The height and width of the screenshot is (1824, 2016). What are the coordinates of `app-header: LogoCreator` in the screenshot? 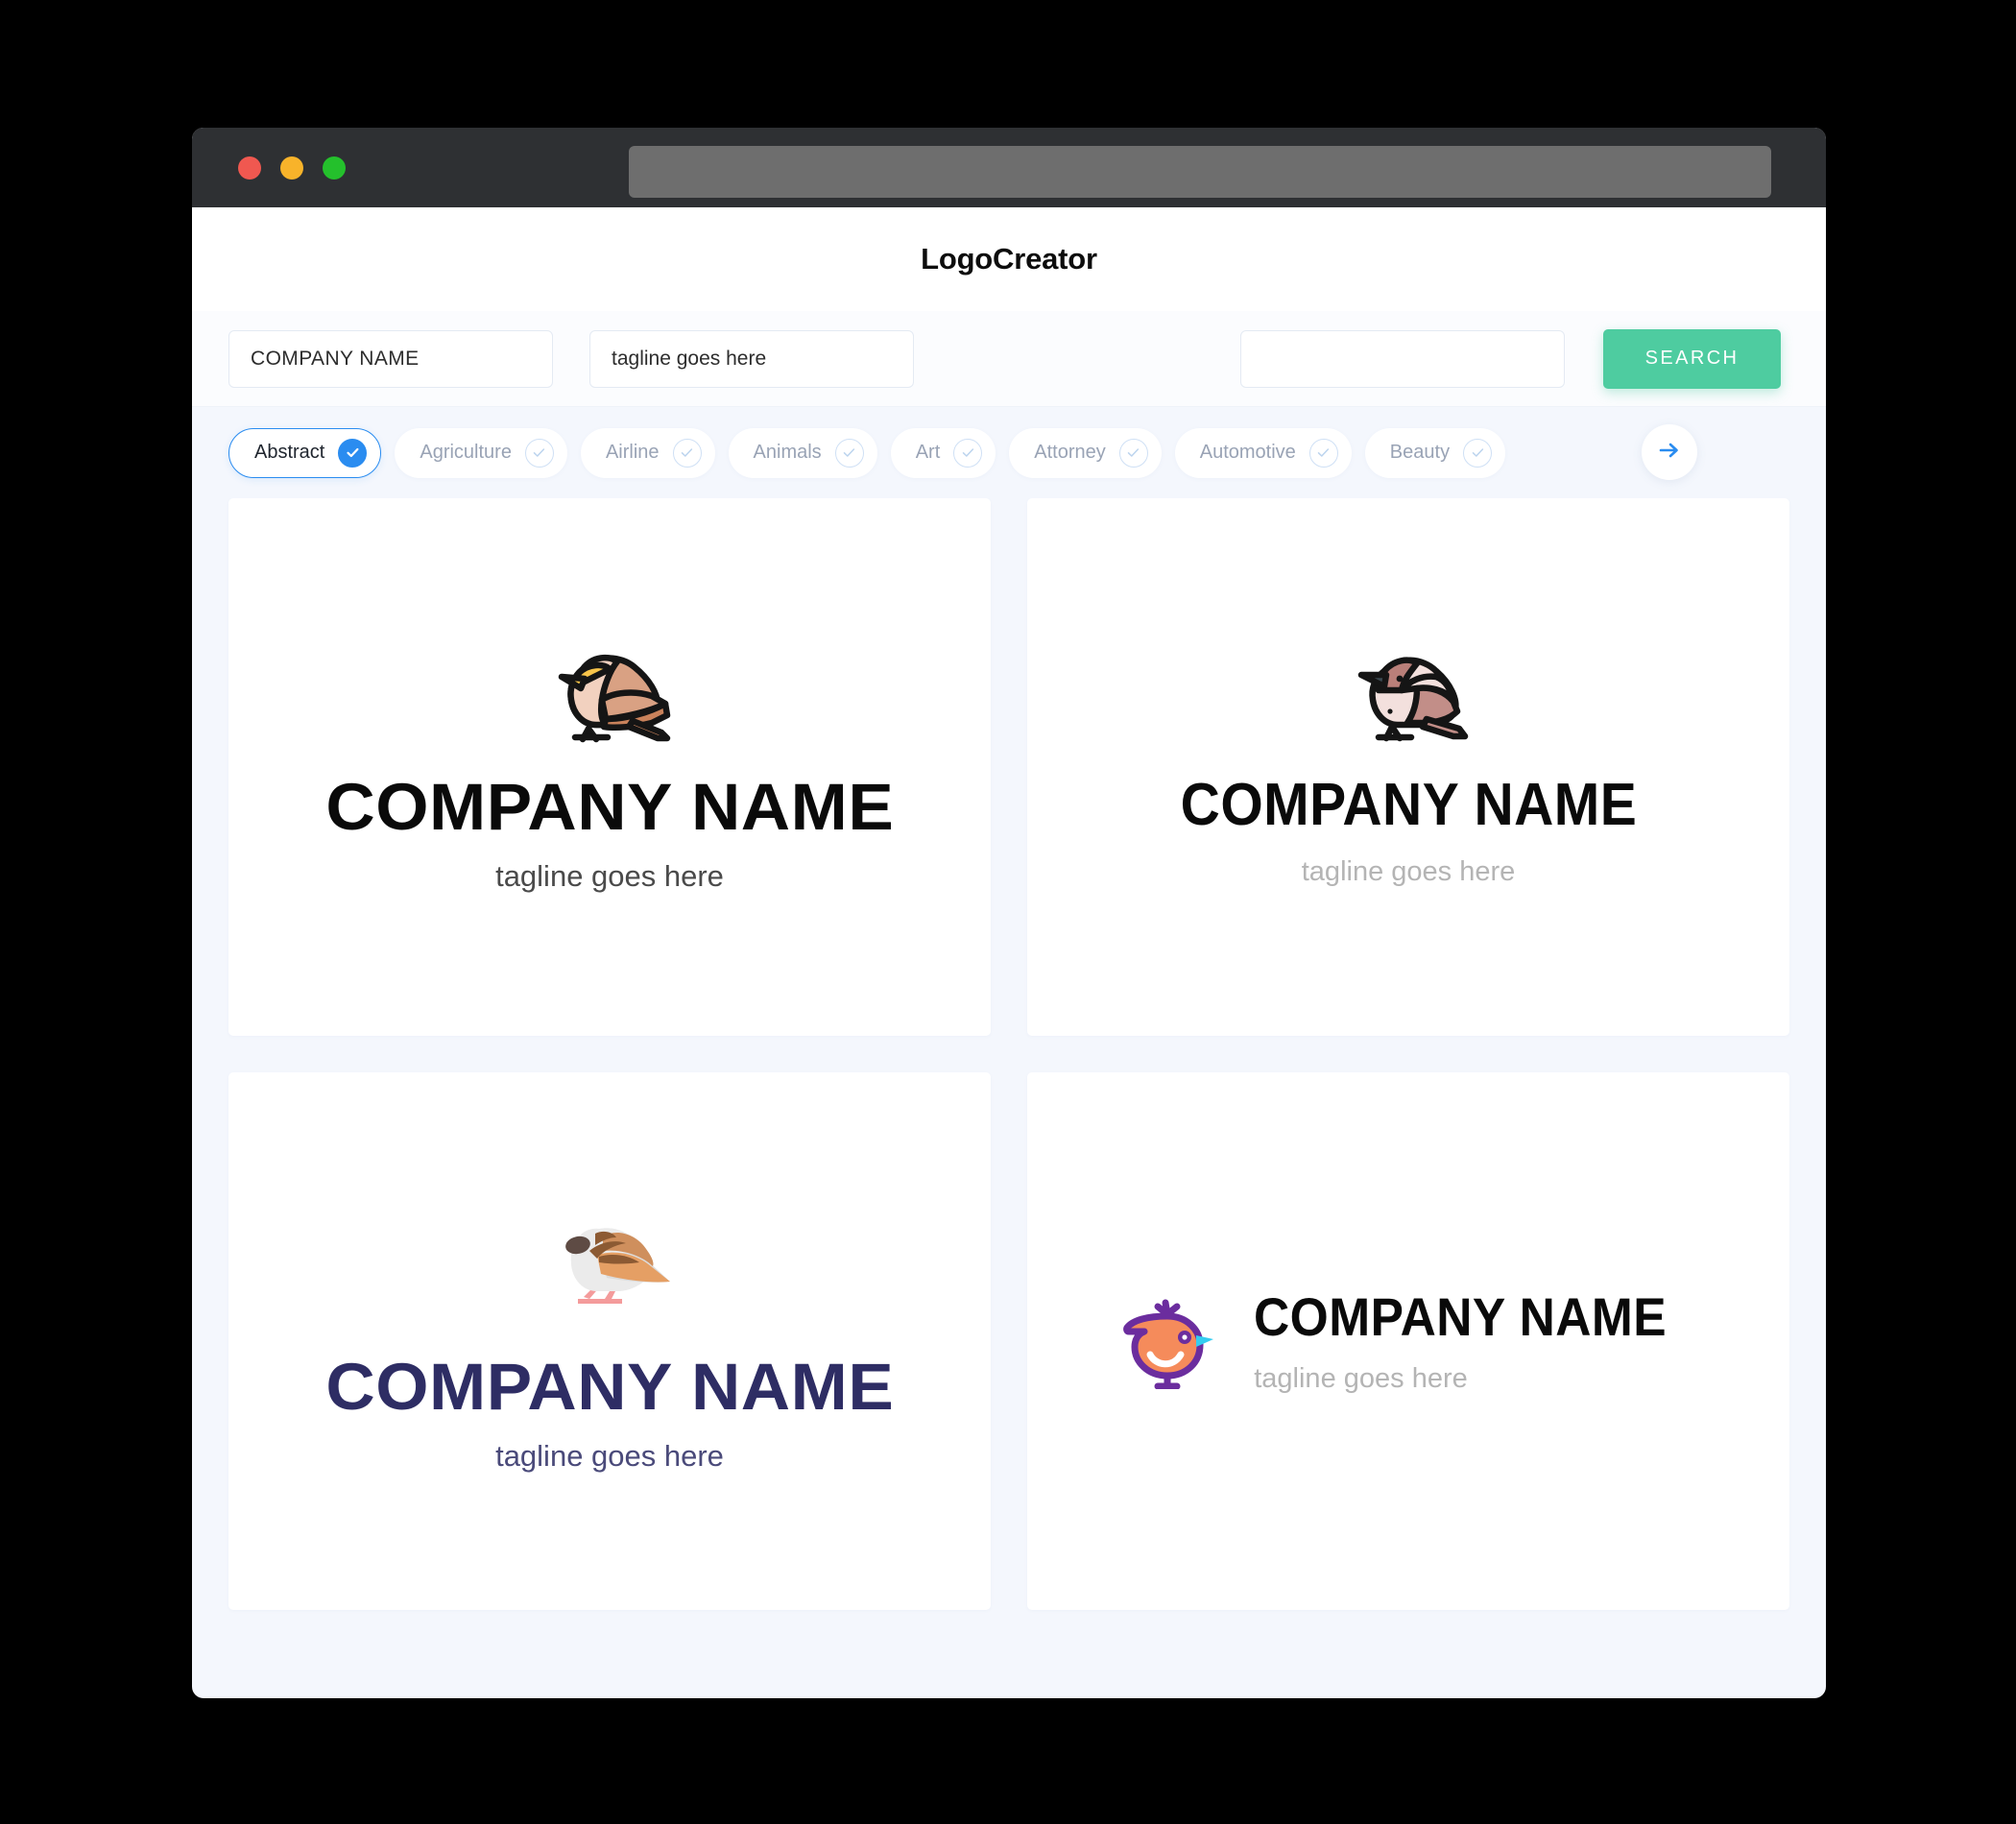 It's located at (1009, 259).